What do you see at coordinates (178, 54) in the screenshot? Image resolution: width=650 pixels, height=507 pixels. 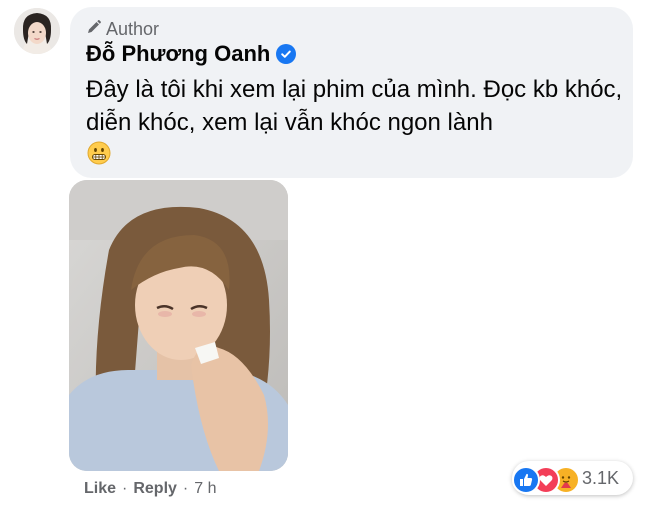 I see `author-name: Đỗ Phương Oanh` at bounding box center [178, 54].